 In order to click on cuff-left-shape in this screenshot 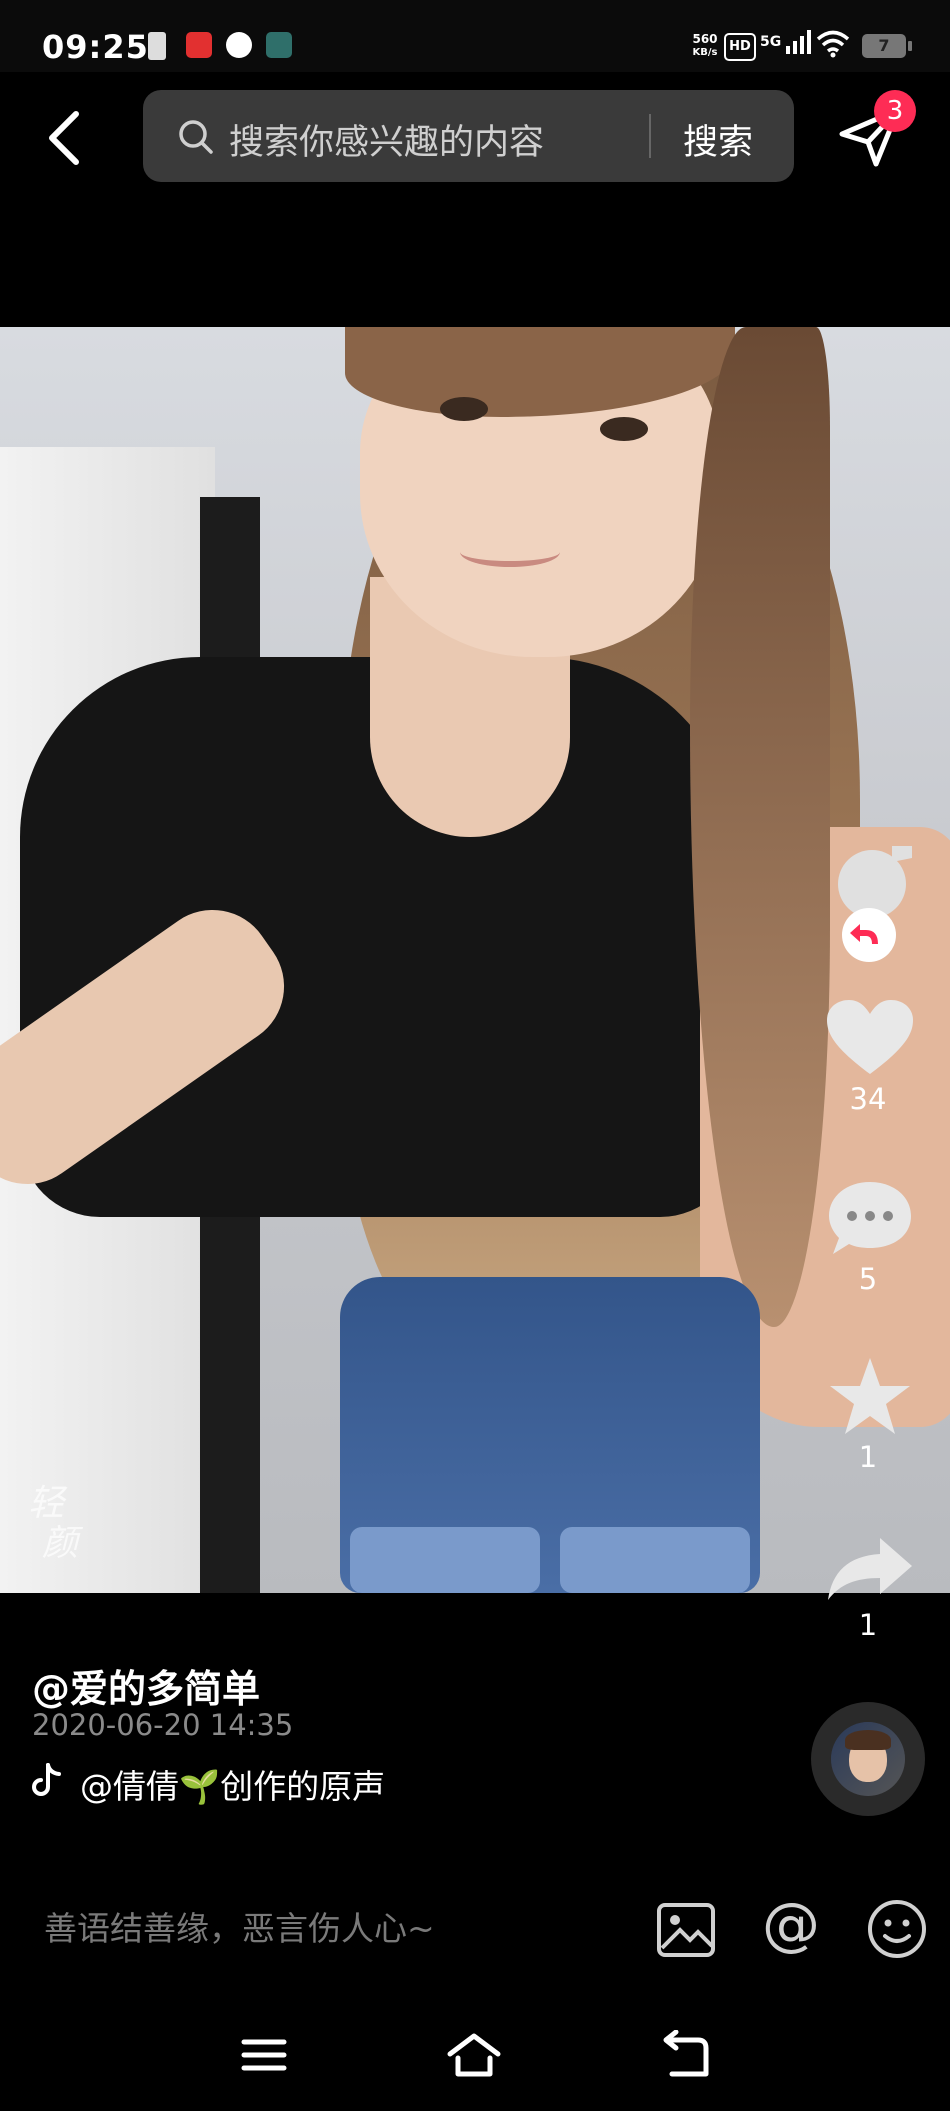, I will do `click(445, 1560)`.